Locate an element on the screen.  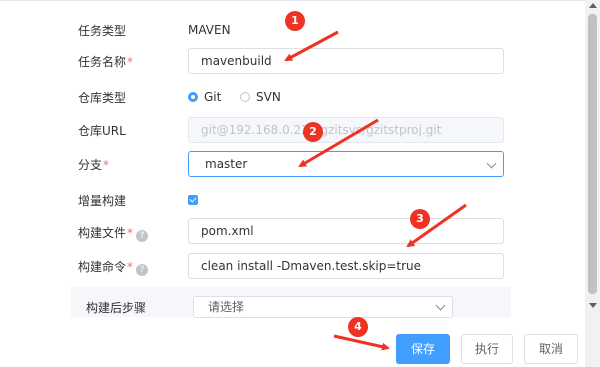
annotation-badge-1: 1 is located at coordinates (295, 21).